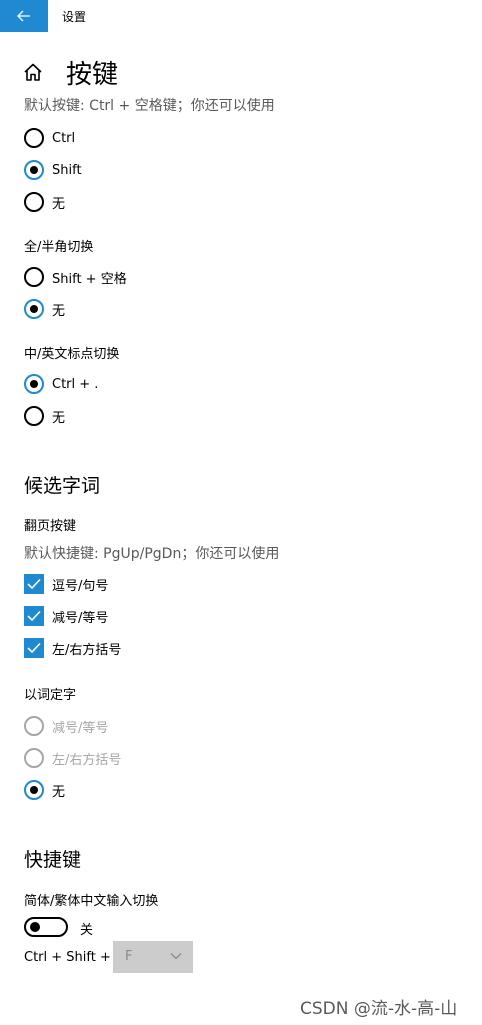 The height and width of the screenshot is (1025, 482). What do you see at coordinates (153, 957) in the screenshot?
I see `shortcut-key-dropdown: F` at bounding box center [153, 957].